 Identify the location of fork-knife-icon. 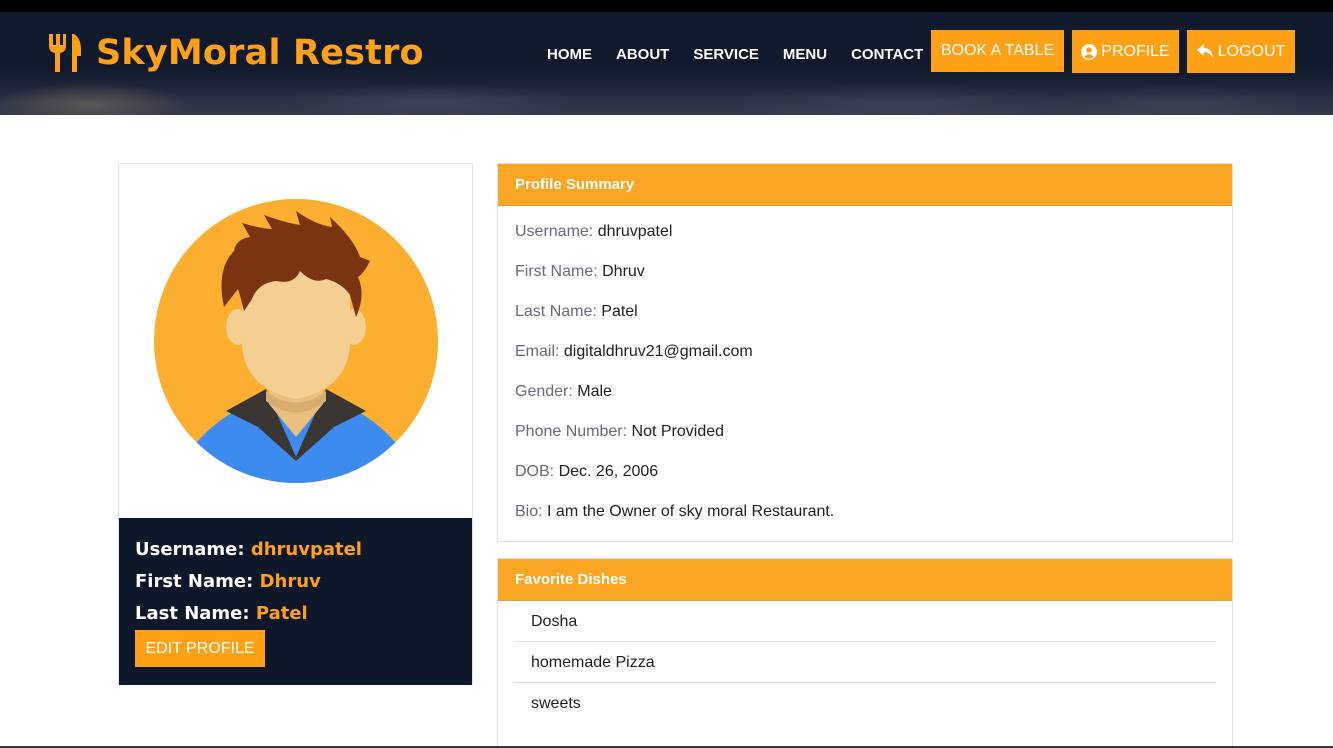
(65, 53).